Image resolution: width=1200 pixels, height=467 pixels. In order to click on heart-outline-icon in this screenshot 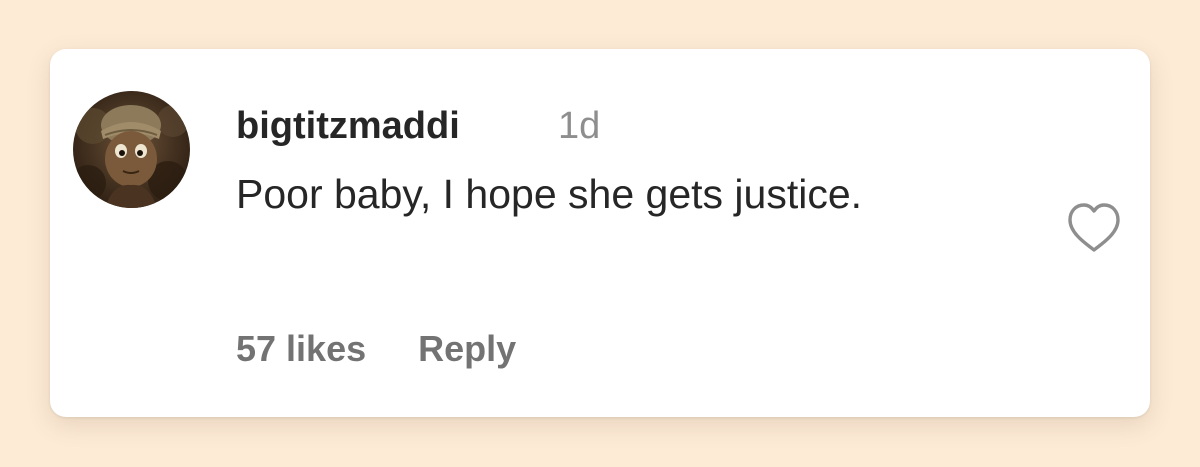, I will do `click(1094, 227)`.